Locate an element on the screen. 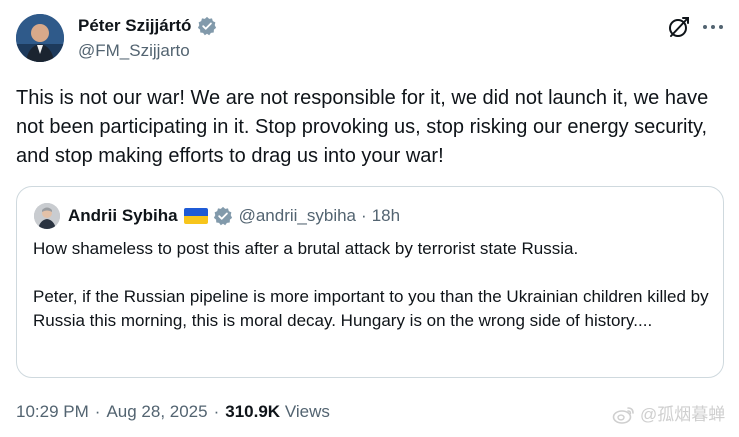 The width and height of the screenshot is (739, 437). watermark: @孤烟暮蝉 is located at coordinates (668, 415).